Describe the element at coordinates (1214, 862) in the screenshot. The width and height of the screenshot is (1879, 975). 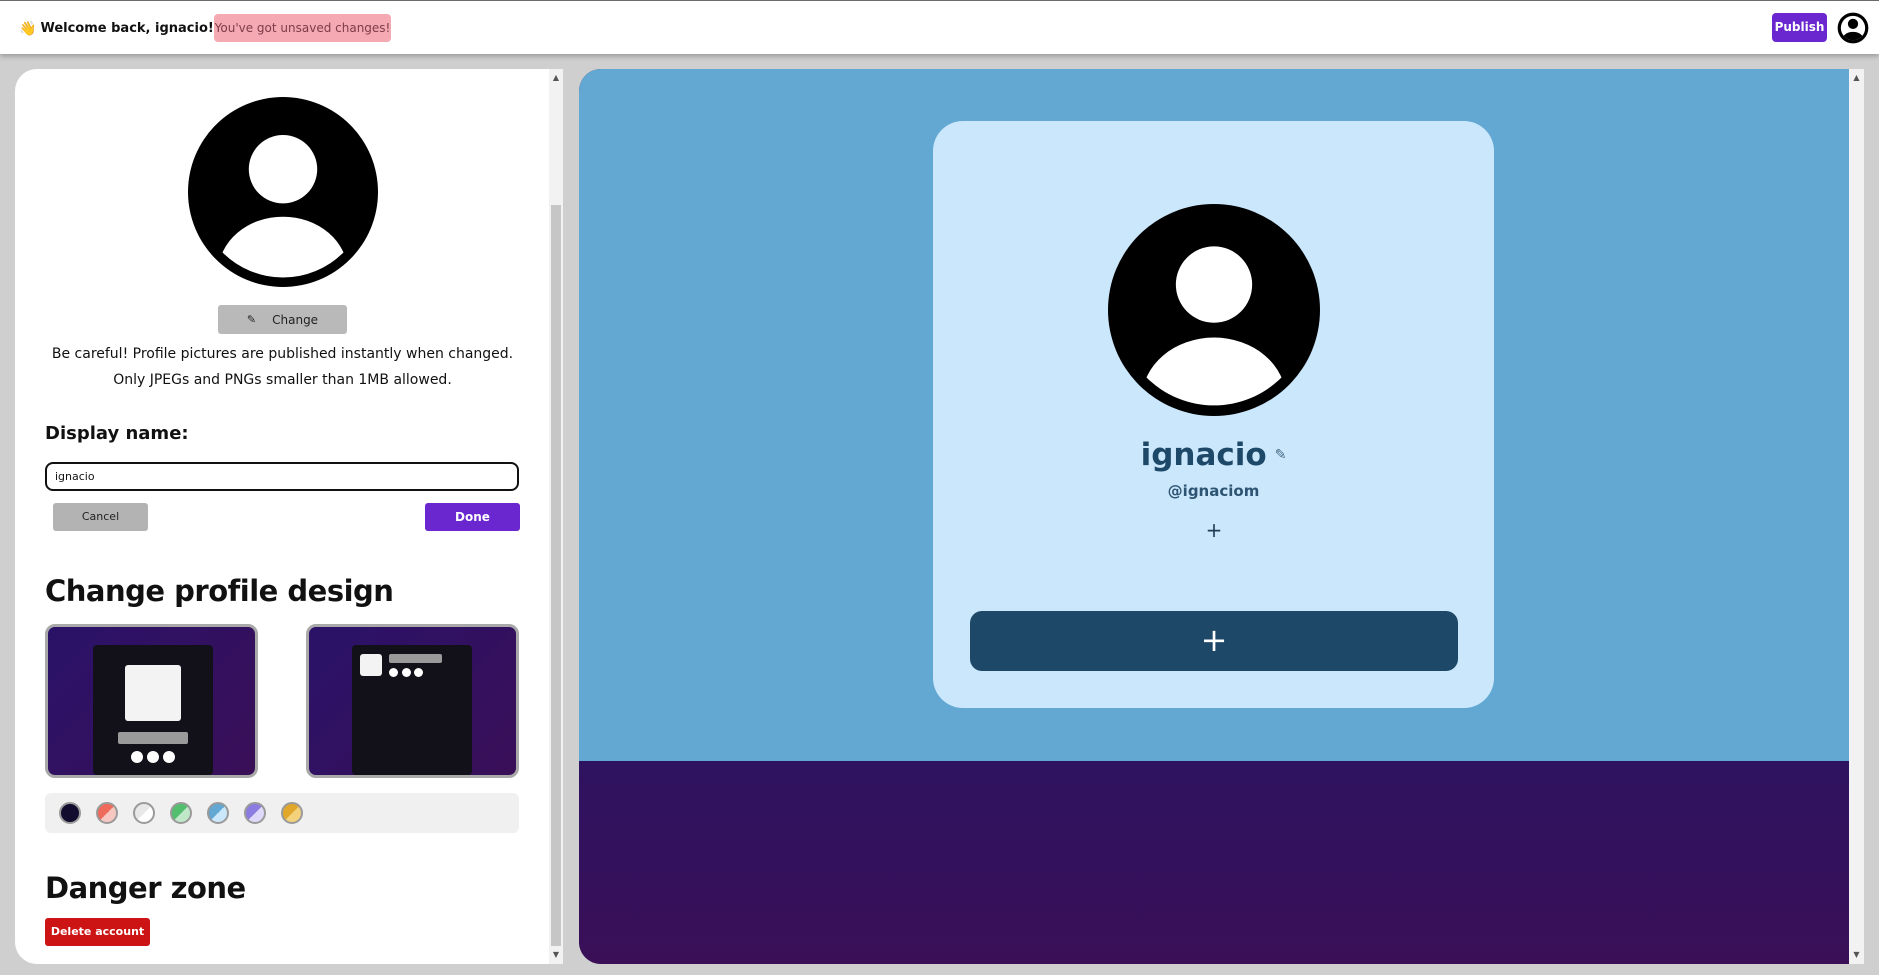
I see `preview-page-bottom` at that location.